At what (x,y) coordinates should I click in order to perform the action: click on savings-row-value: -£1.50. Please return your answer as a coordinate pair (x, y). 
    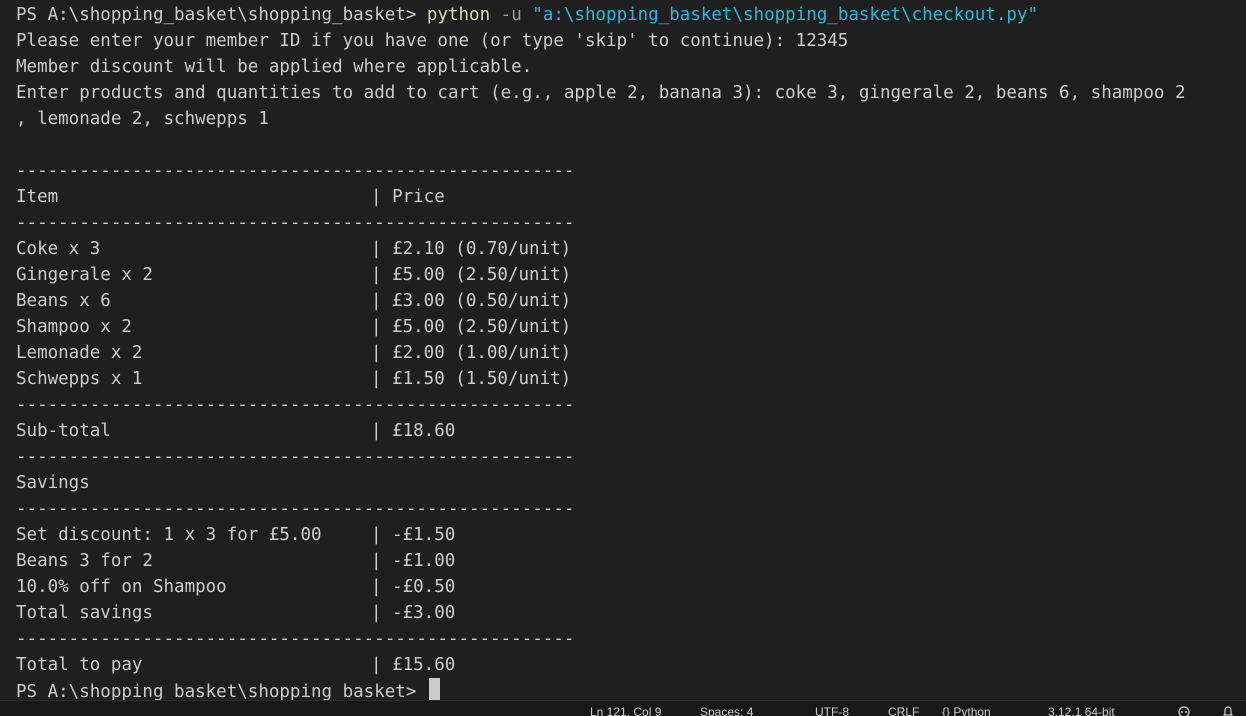
    Looking at the image, I should click on (424, 535).